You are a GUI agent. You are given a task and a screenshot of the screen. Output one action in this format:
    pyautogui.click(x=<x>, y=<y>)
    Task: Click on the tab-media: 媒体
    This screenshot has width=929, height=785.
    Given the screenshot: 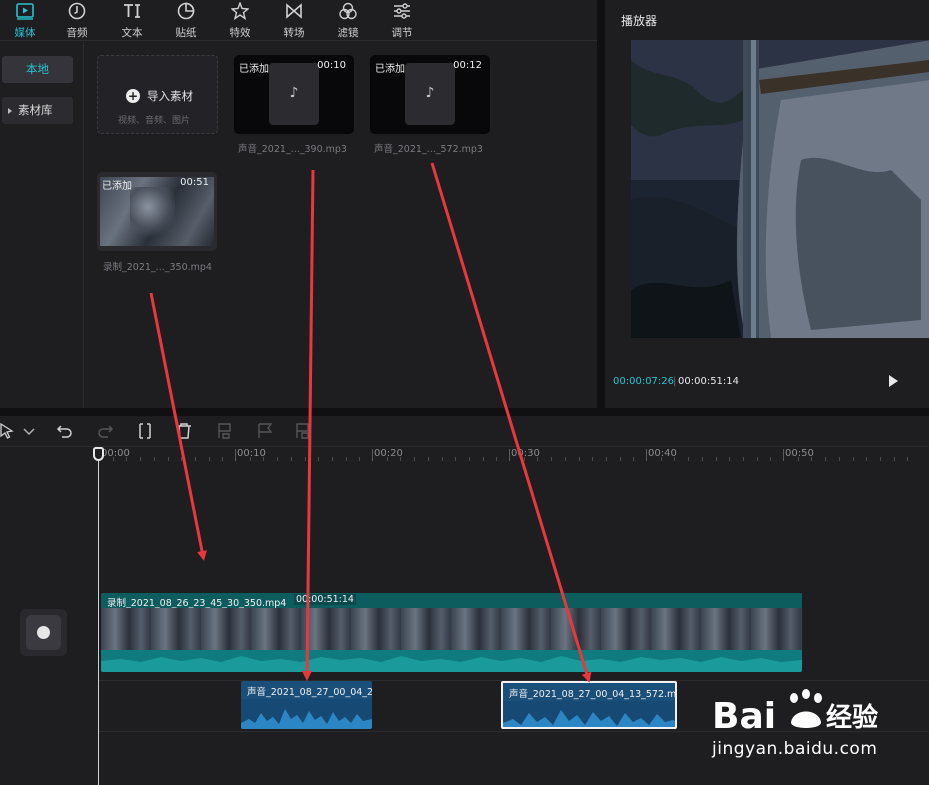 What is the action you would take?
    pyautogui.click(x=25, y=20)
    